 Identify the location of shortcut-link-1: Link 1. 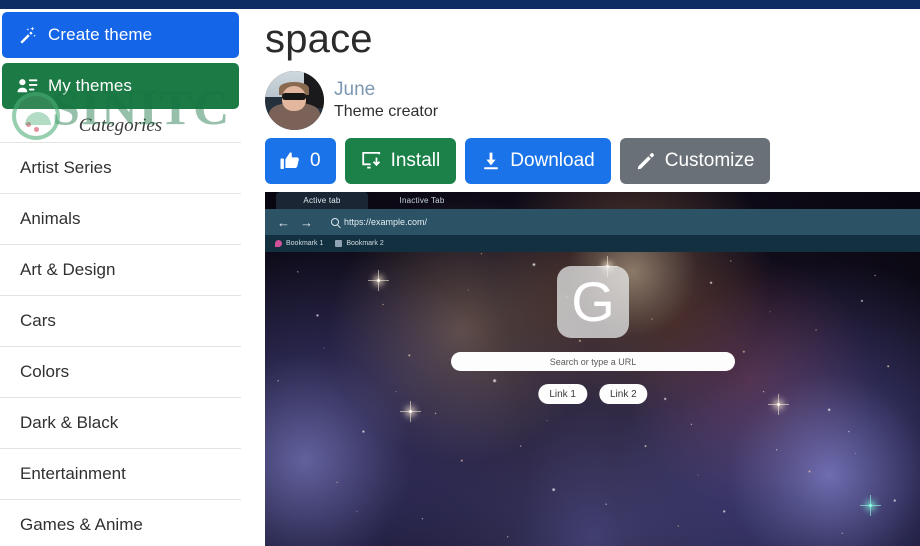
(562, 394).